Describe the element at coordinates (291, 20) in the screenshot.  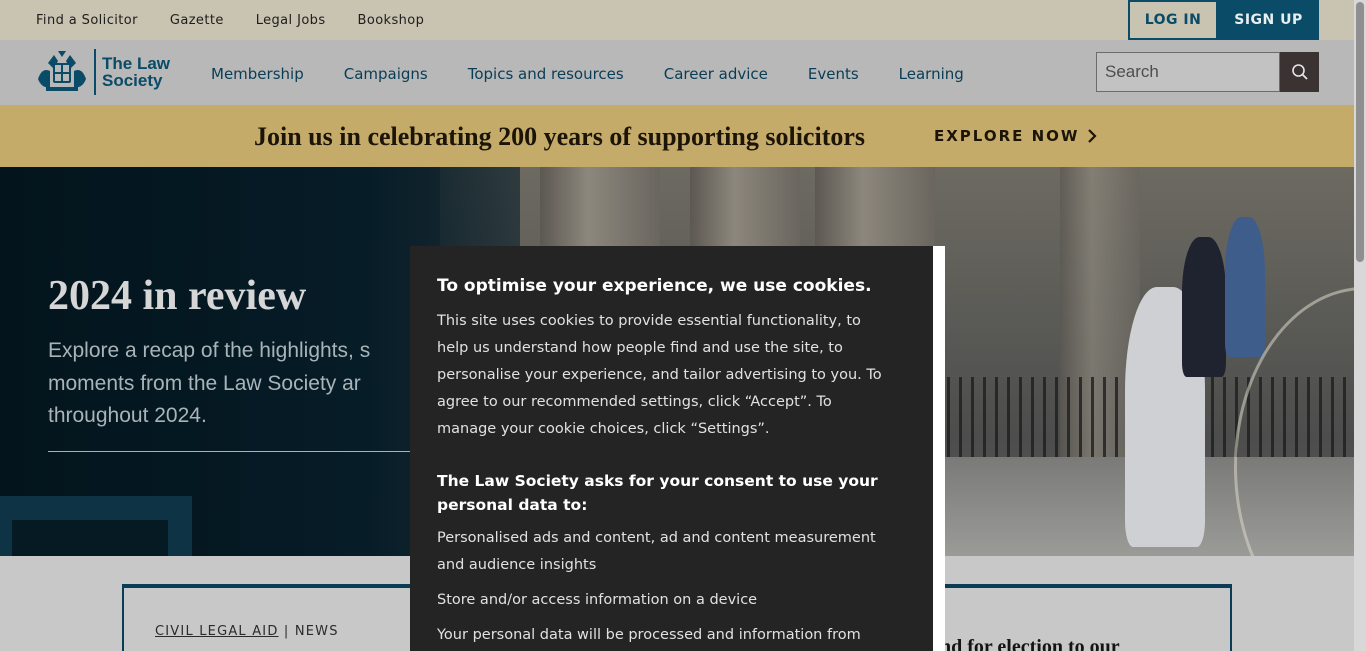
I see `legal-jobs-link: Legal Jobs` at that location.